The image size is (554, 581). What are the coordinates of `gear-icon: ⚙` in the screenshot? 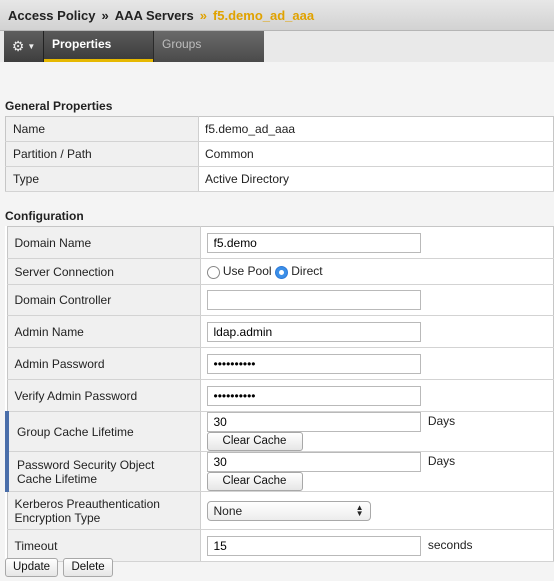 It's located at (18, 46).